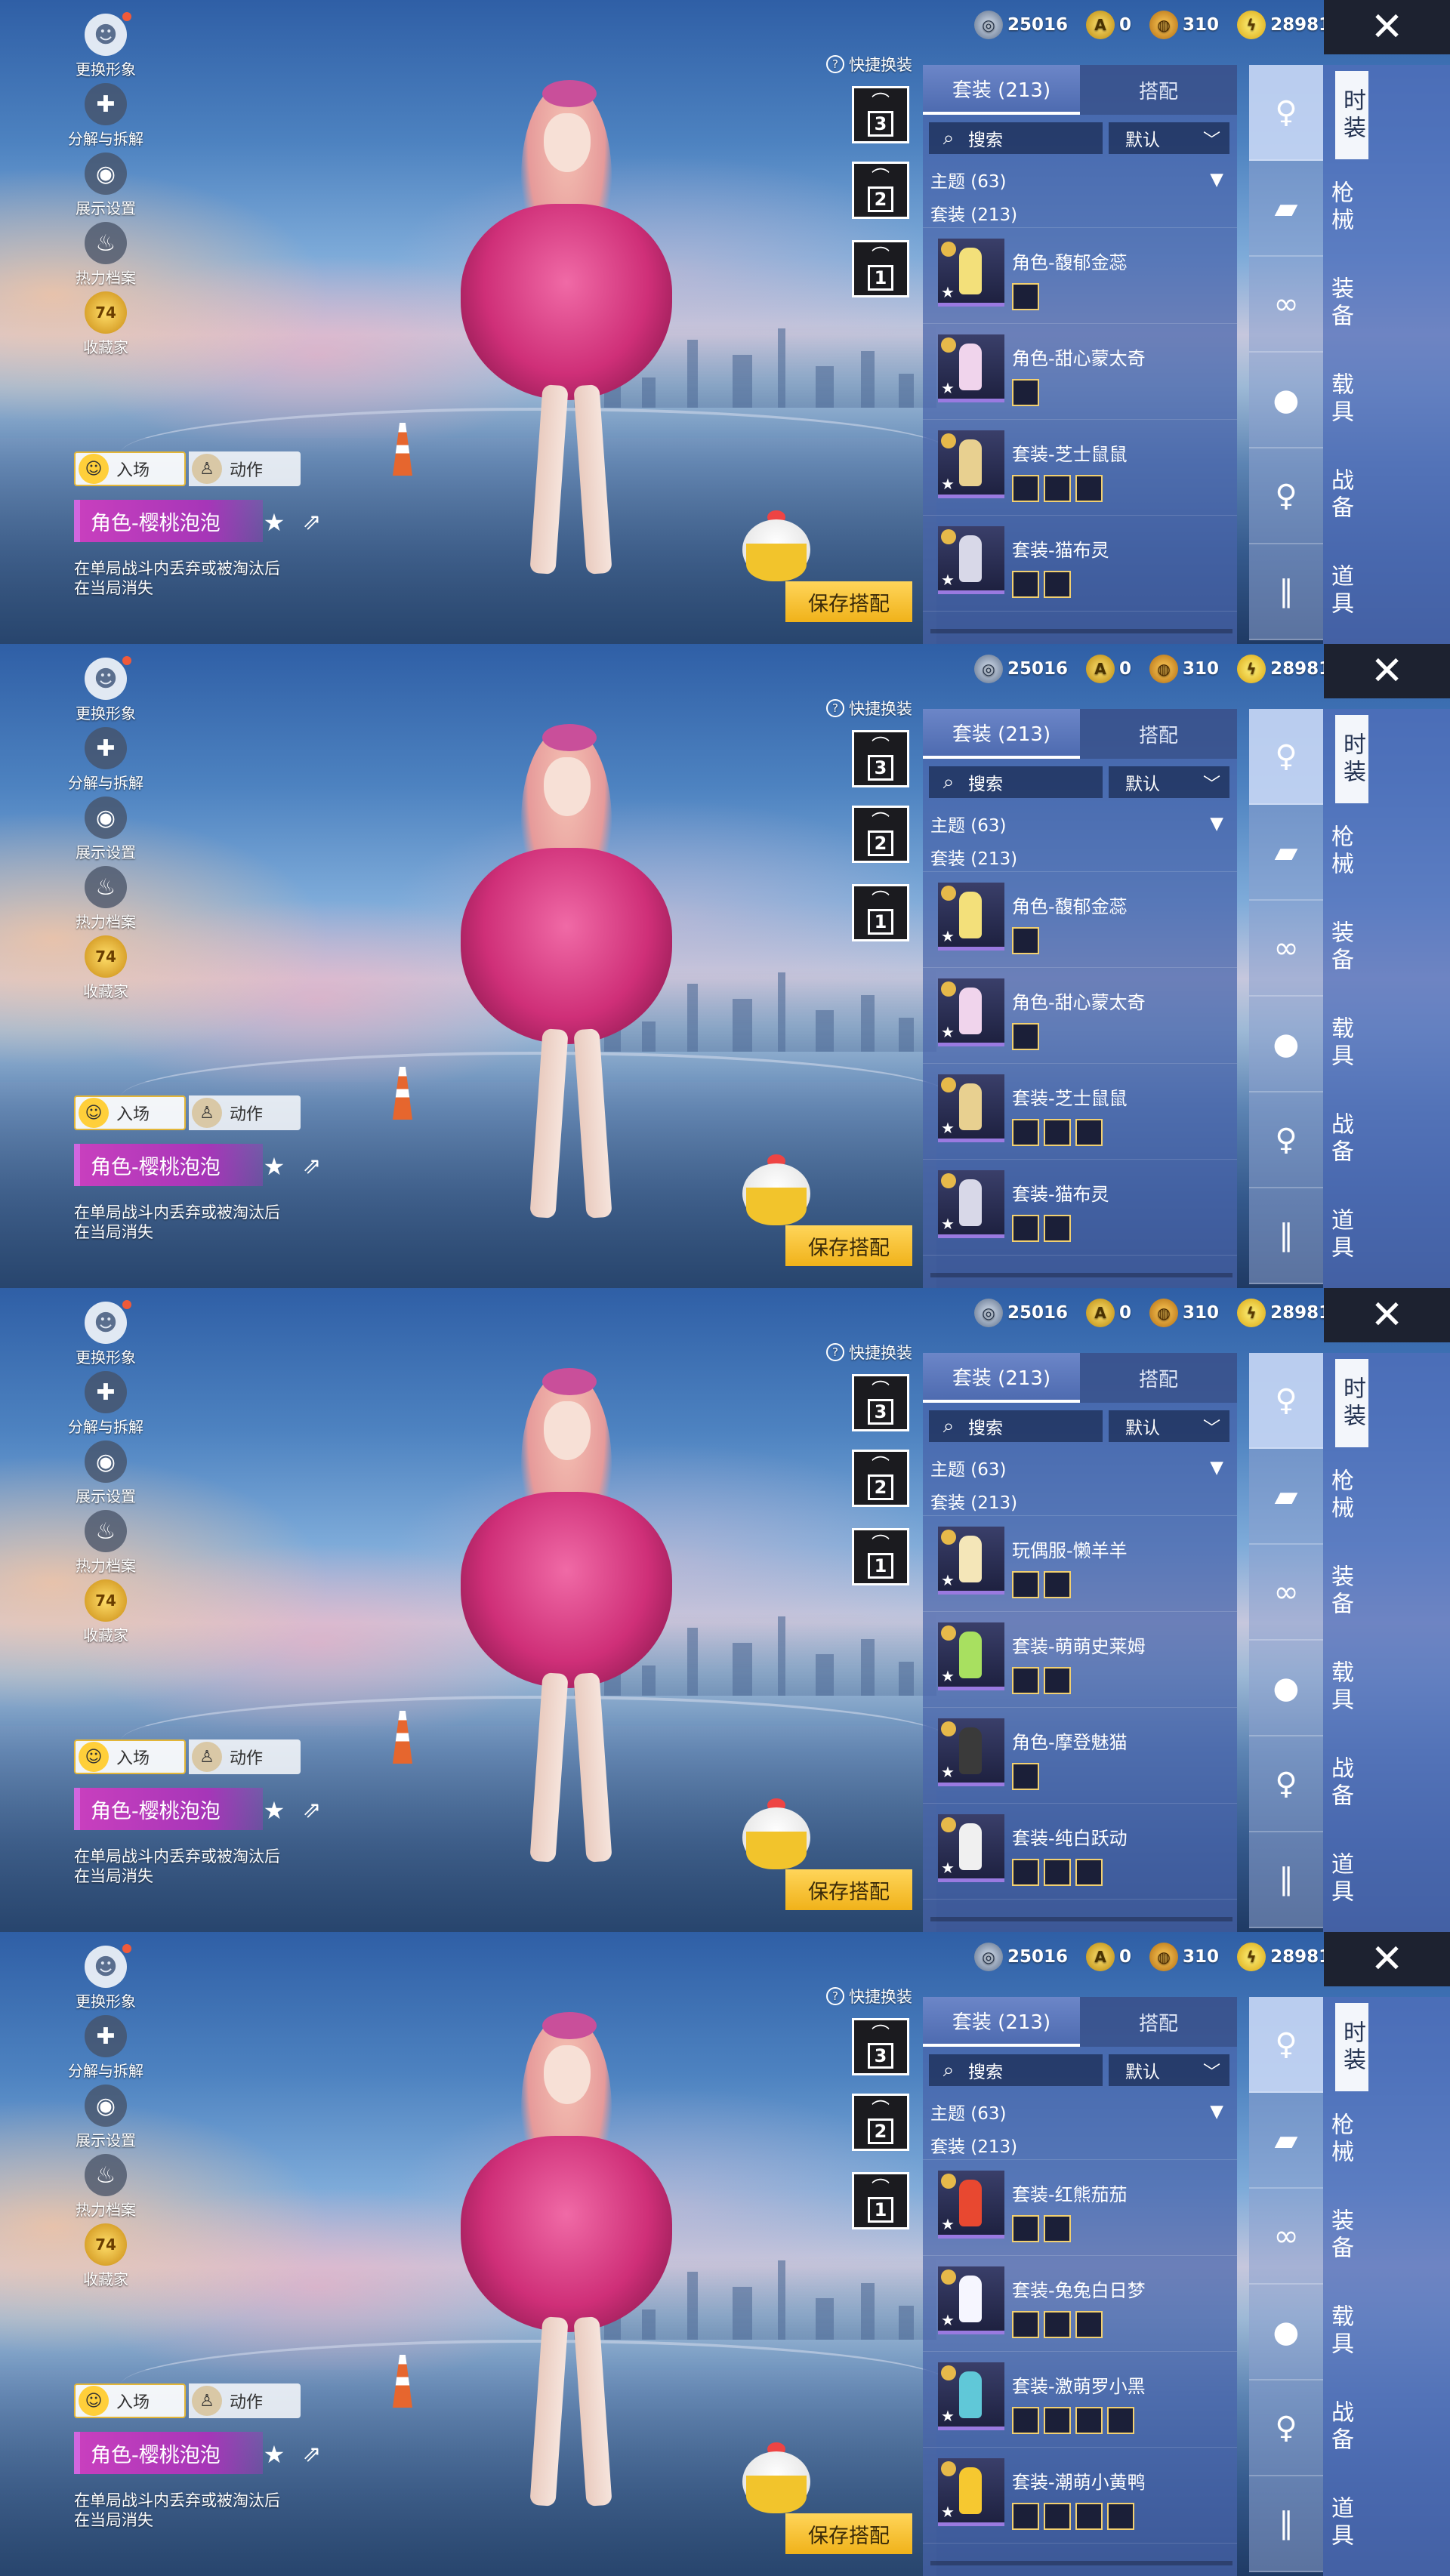 The image size is (1450, 2576). I want to click on category-tab: 装备, so click(1339, 947).